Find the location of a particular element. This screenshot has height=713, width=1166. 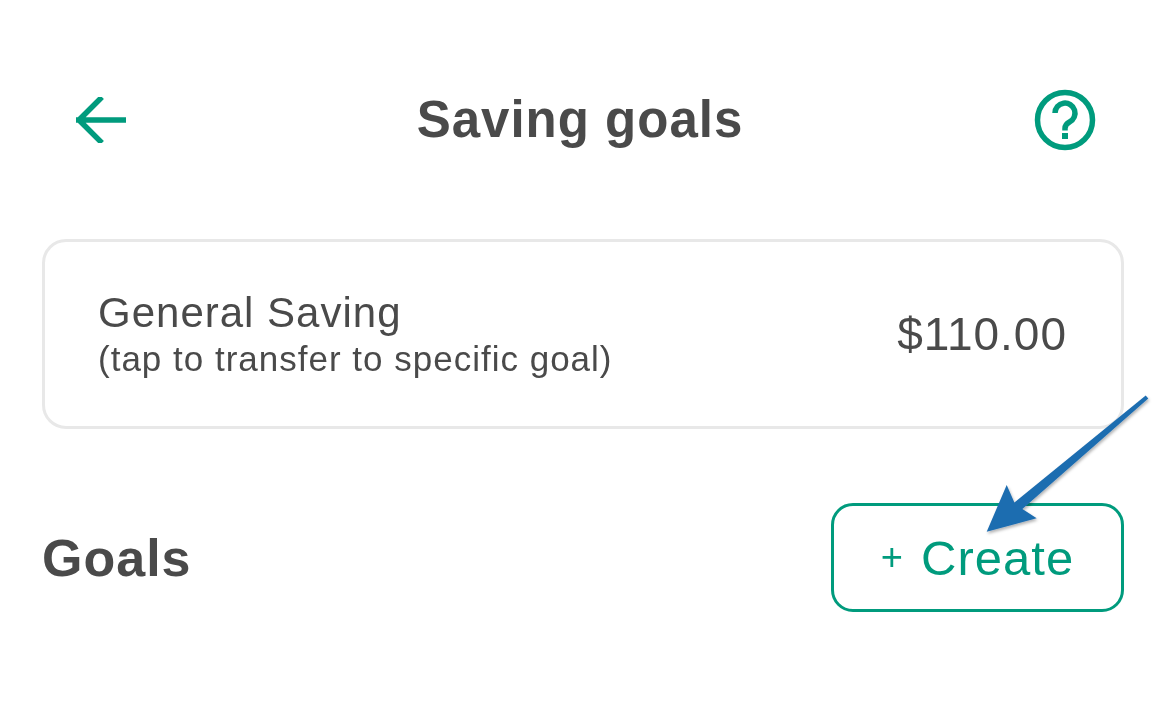

balance-amount: $110.00 is located at coordinates (982, 334).